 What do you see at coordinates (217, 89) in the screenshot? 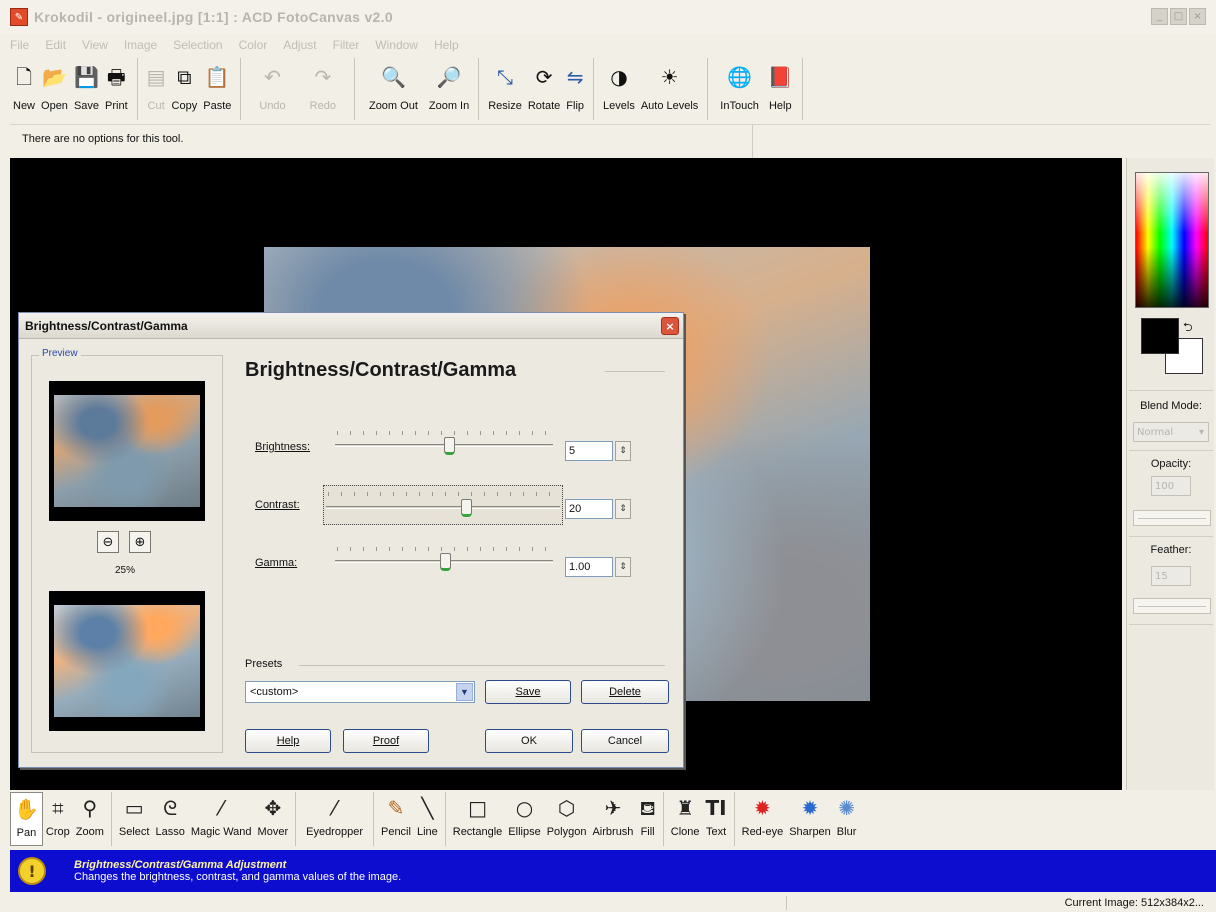
I see `paste-button: 📋 Paste` at bounding box center [217, 89].